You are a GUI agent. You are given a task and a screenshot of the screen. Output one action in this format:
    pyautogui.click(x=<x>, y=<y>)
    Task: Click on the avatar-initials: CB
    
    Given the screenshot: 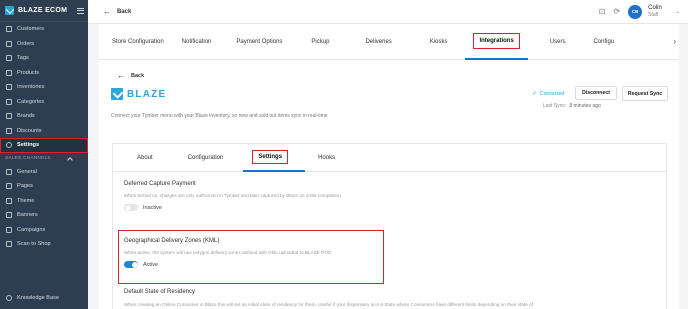 What is the action you would take?
    pyautogui.click(x=635, y=11)
    